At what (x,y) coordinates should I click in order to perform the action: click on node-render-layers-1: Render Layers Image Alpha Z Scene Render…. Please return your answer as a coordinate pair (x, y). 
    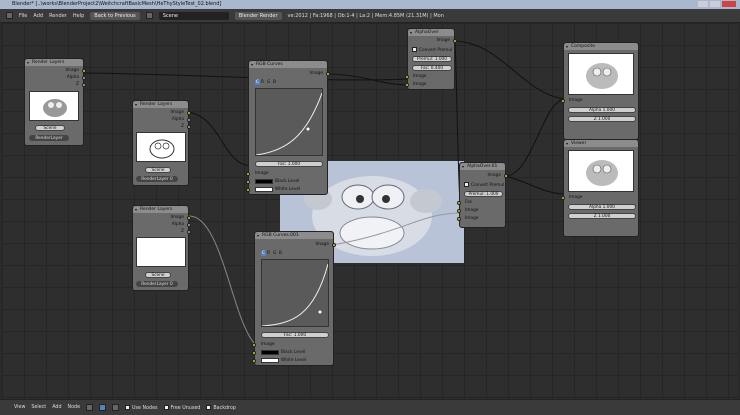
    Looking at the image, I should click on (55, 102).